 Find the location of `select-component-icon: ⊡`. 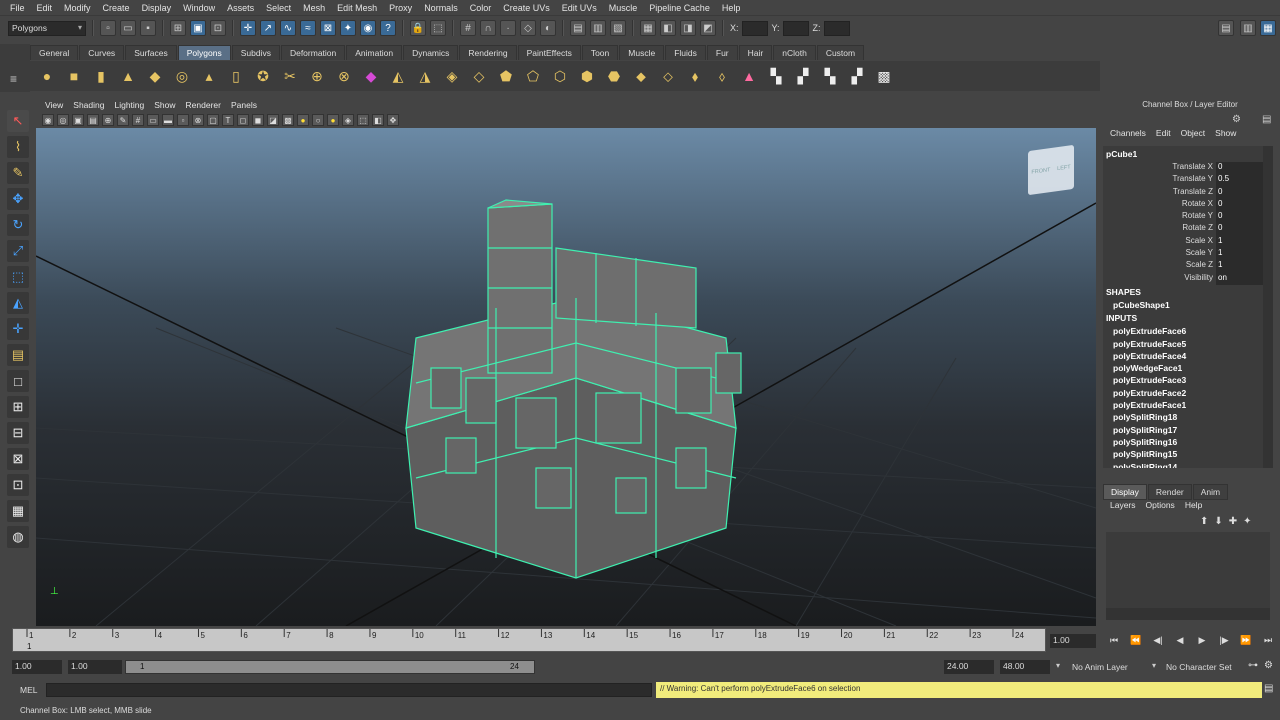

select-component-icon: ⊡ is located at coordinates (218, 28).